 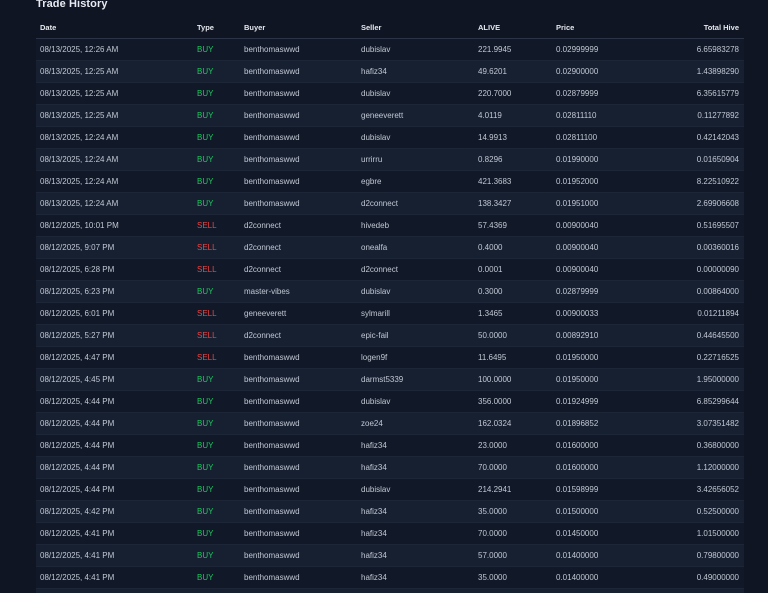 I want to click on date-cell: 08/13/2025, 12:25 AM, so click(x=114, y=115).